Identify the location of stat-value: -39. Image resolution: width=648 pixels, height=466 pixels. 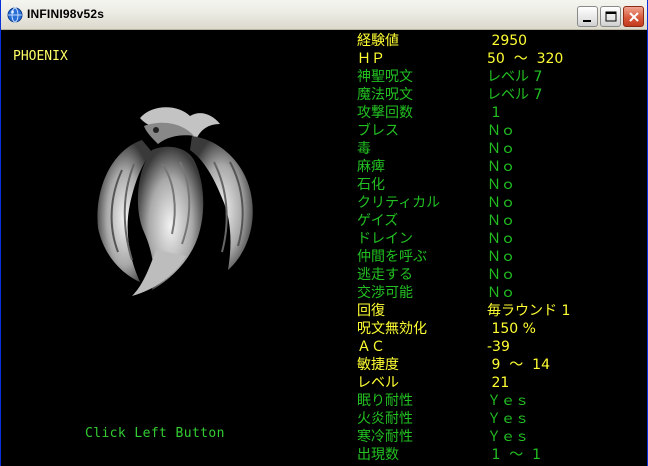
(498, 347).